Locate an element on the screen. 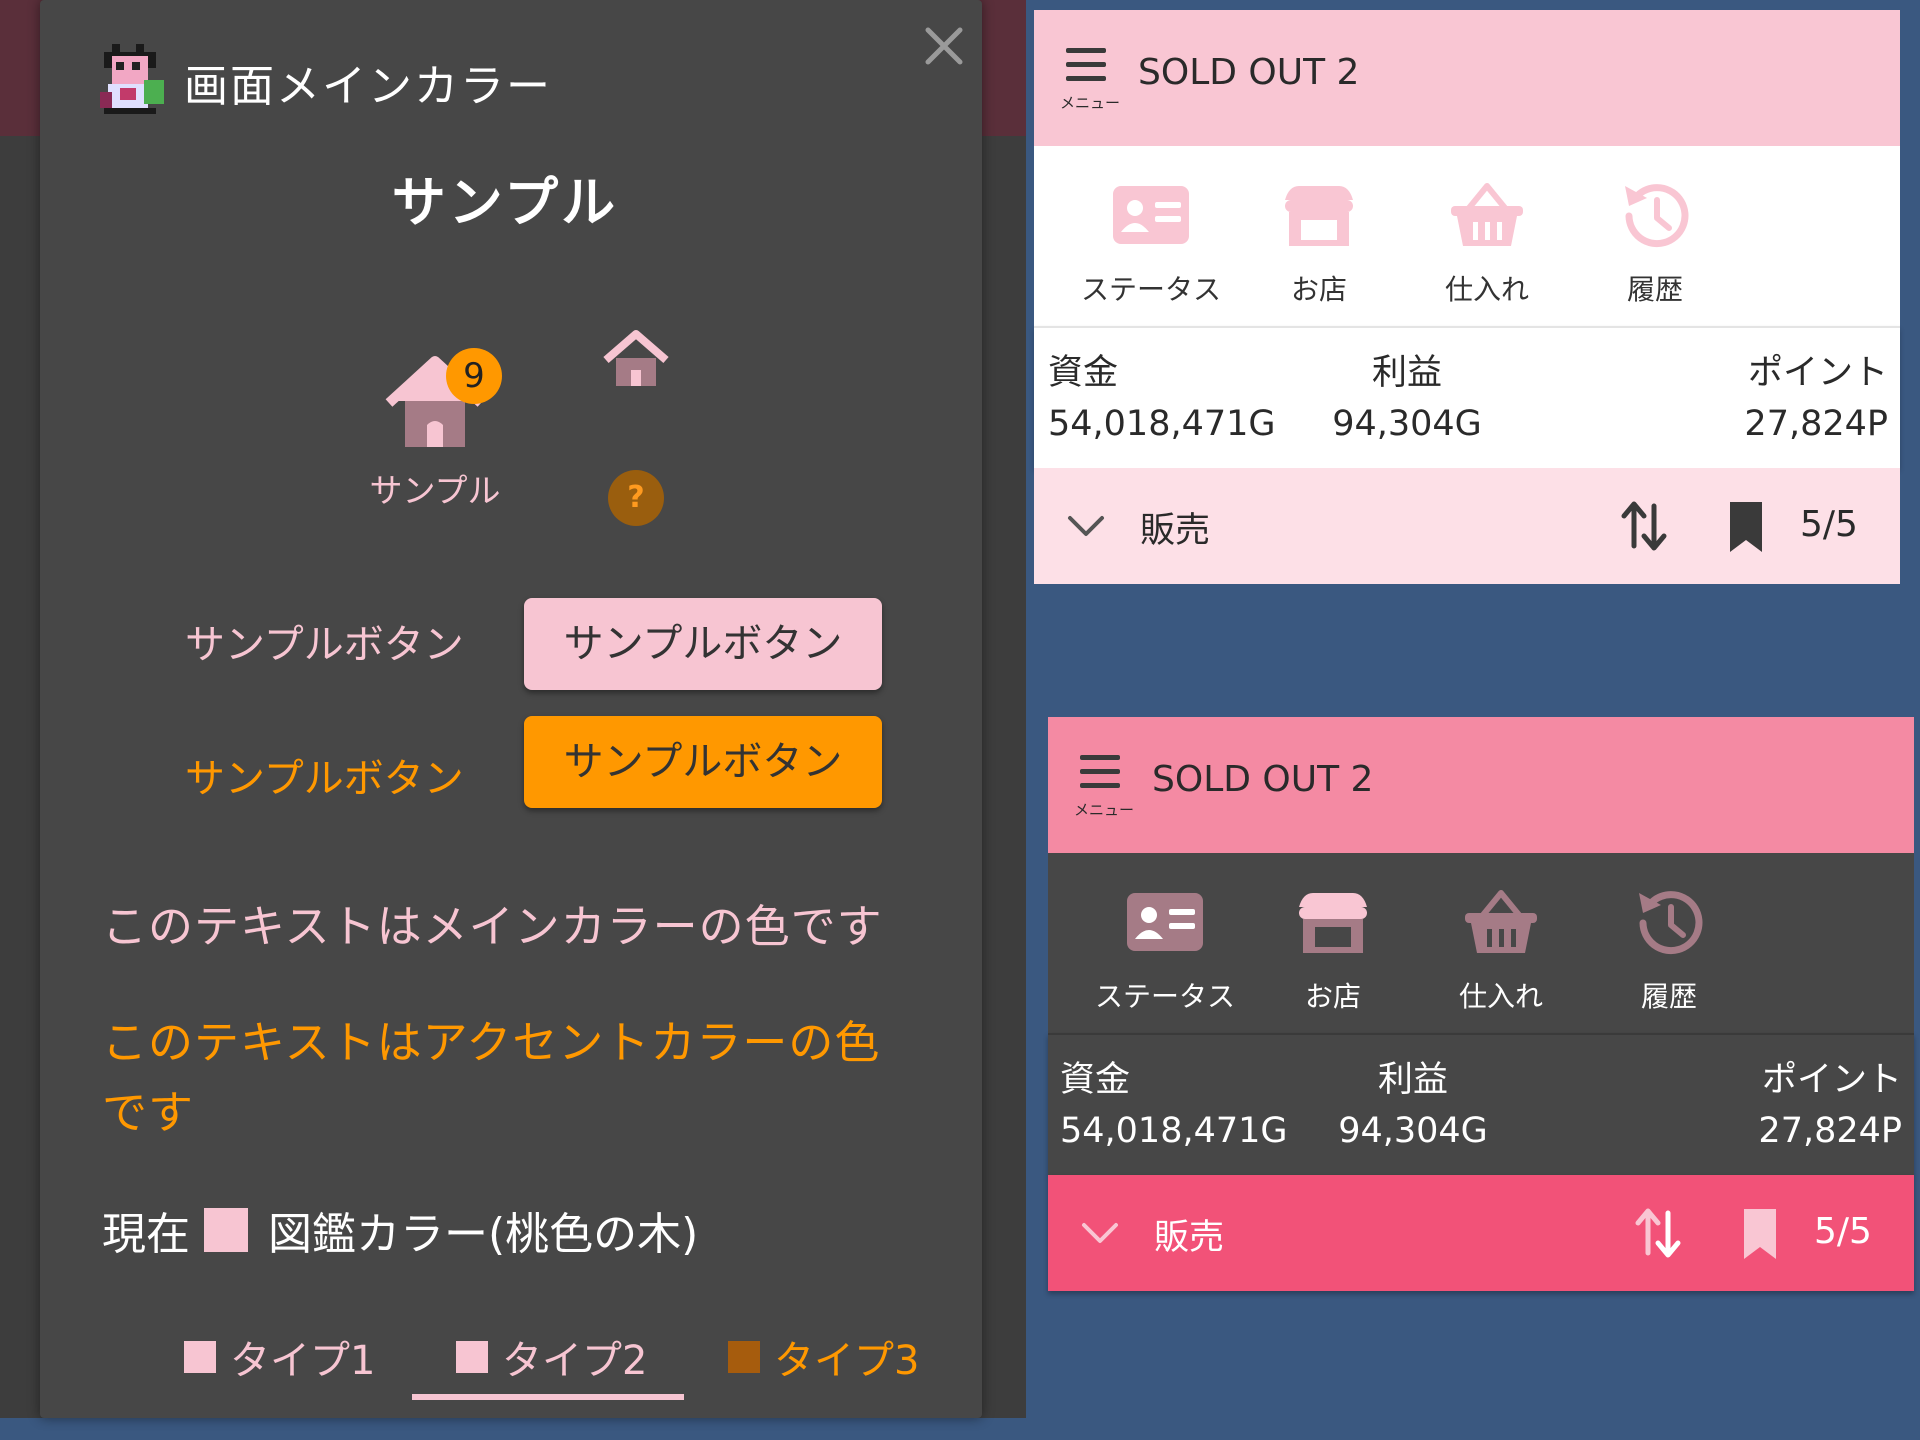 The width and height of the screenshot is (1920, 1440). current-color-swatch is located at coordinates (226, 1230).